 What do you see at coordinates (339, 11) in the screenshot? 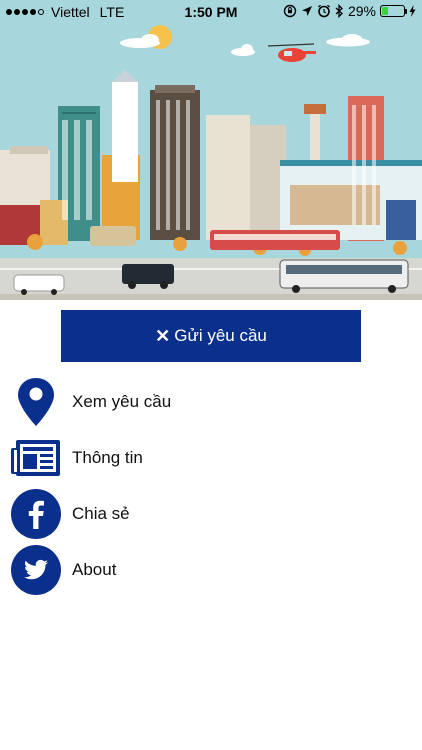
I see `bluetooth-icon` at bounding box center [339, 11].